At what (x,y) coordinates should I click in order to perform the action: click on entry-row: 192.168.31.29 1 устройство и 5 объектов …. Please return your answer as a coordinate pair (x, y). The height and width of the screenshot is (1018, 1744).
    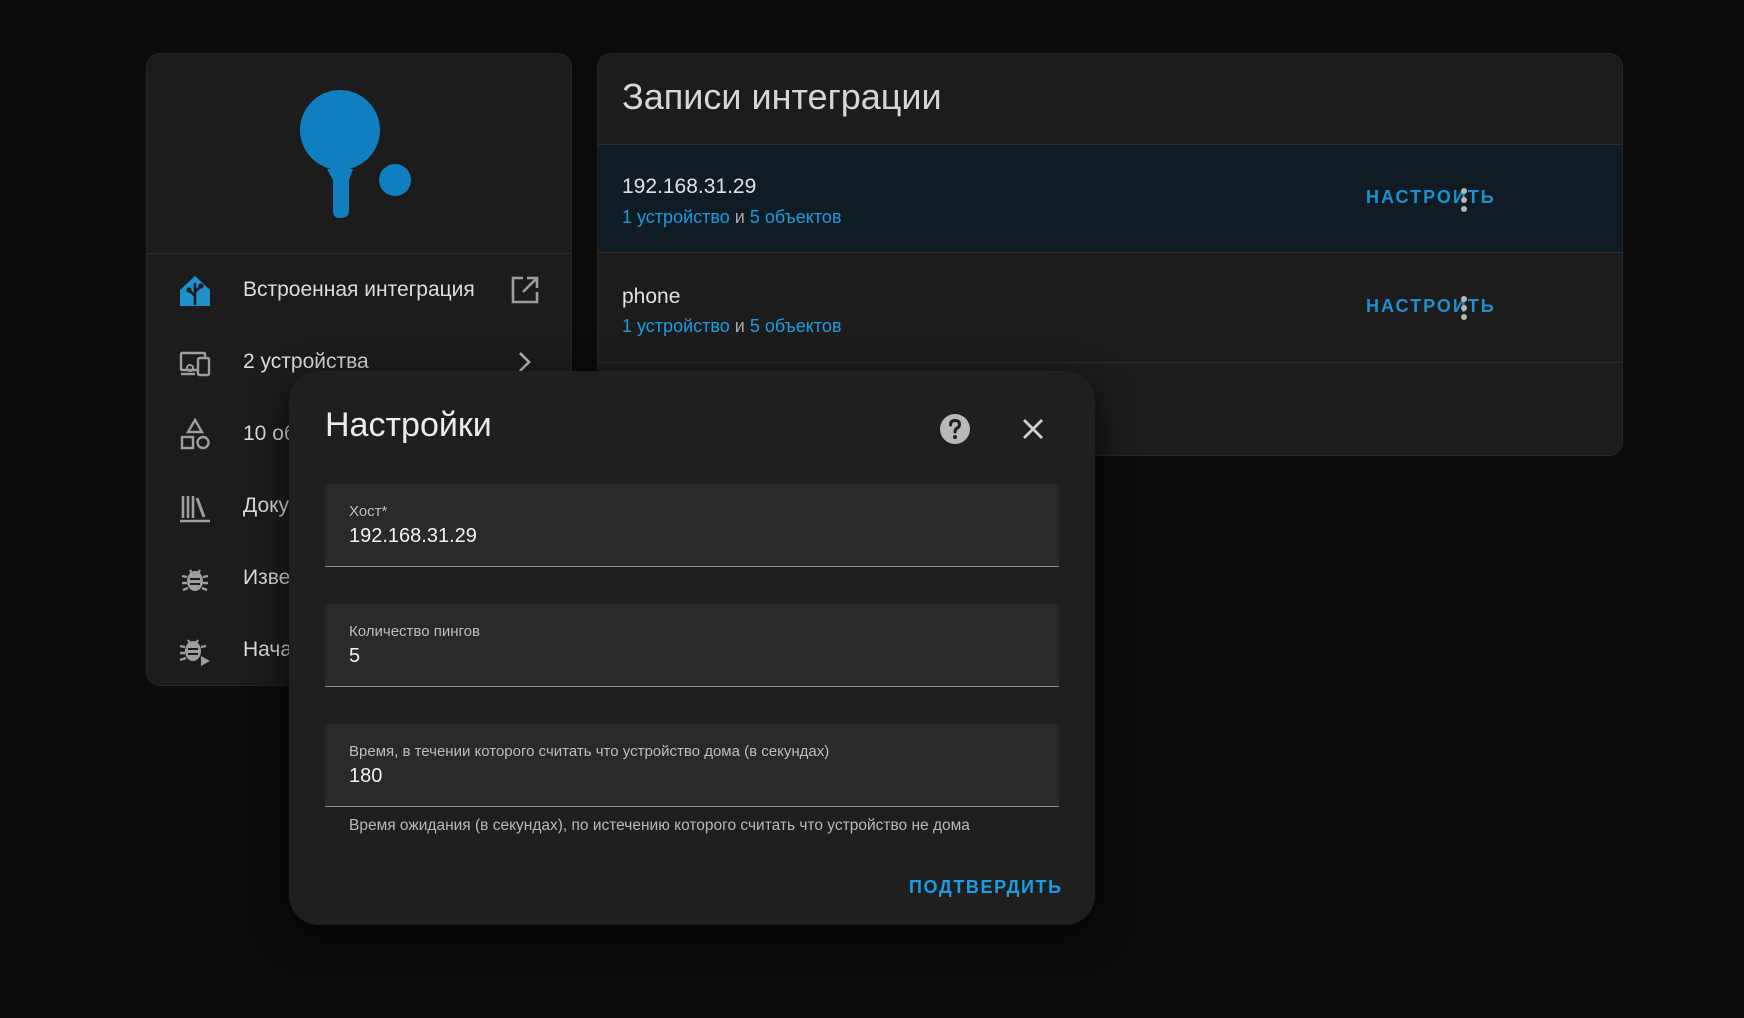
    Looking at the image, I should click on (1110, 198).